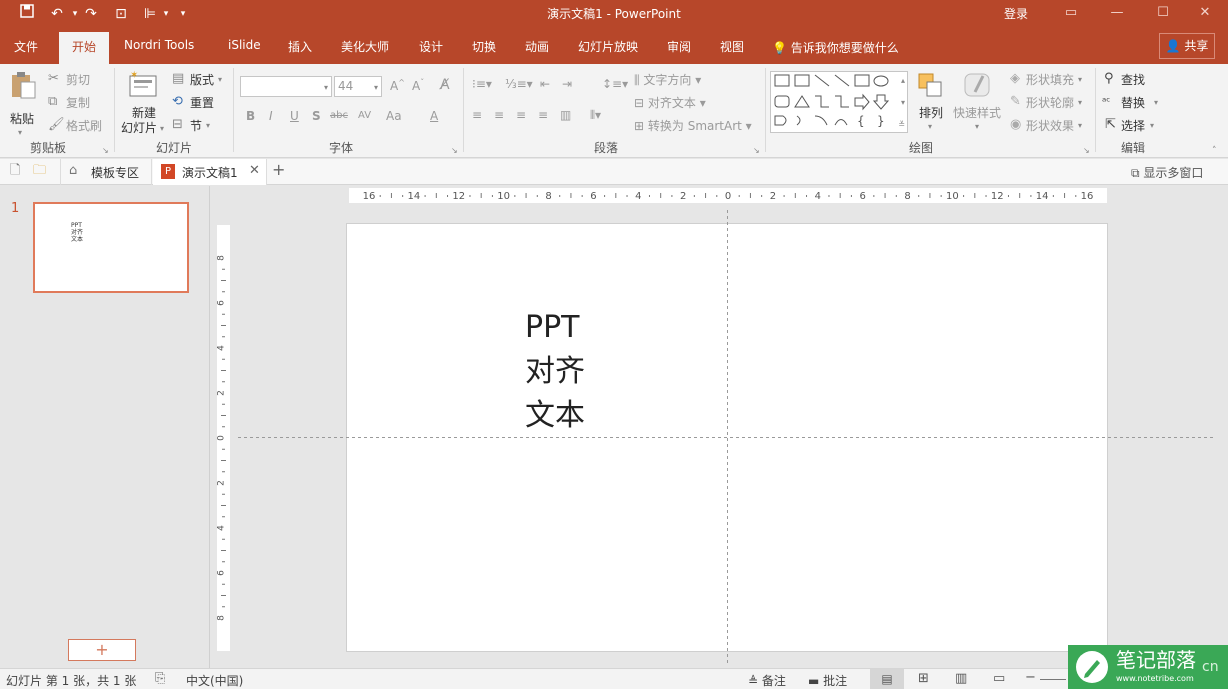 This screenshot has height=689, width=1228. Describe the element at coordinates (1167, 172) in the screenshot. I see `show-windows-button: ⧉ 显示多窗口` at that location.